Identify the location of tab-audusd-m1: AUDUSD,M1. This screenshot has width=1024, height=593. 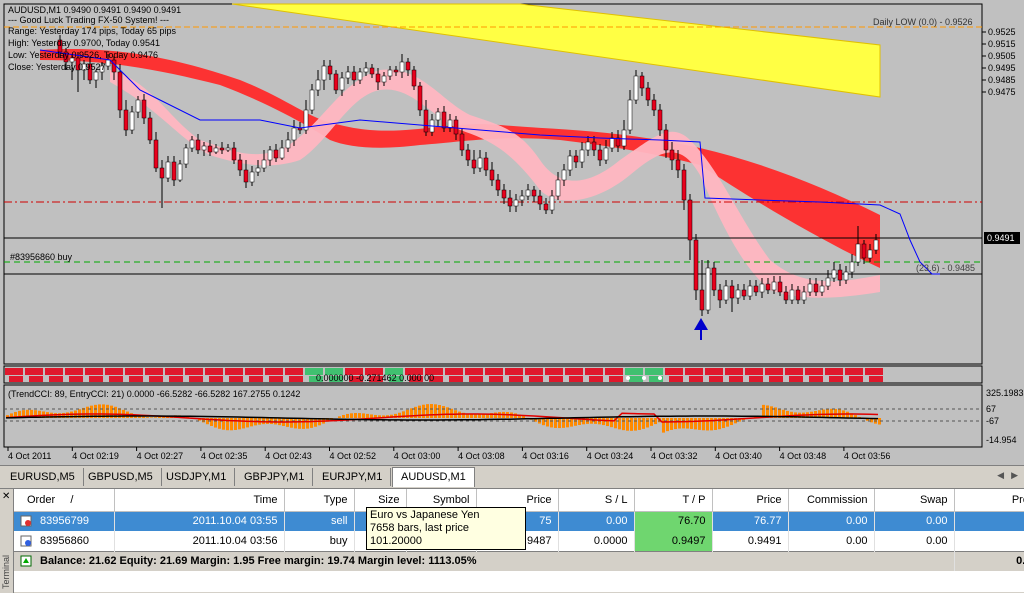
(433, 477).